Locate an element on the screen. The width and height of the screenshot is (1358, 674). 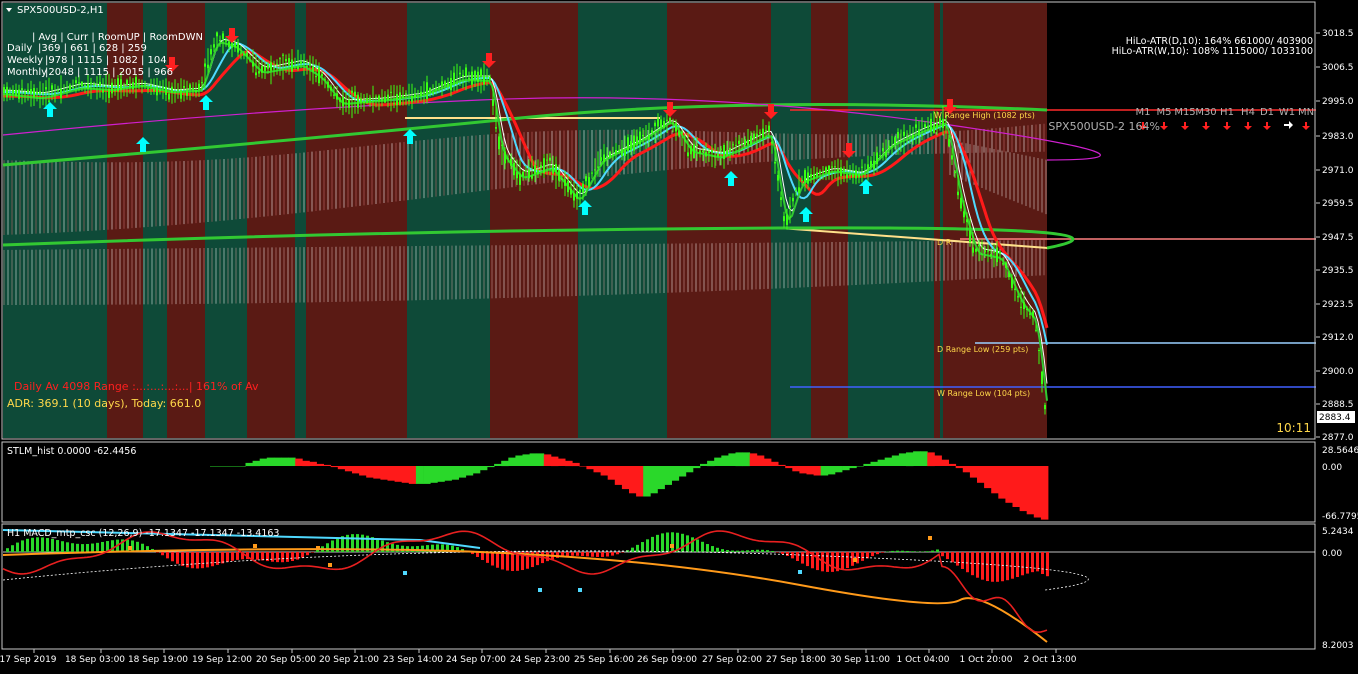
time-tick-label: 18 Sep 19:00 is located at coordinates (158, 660).